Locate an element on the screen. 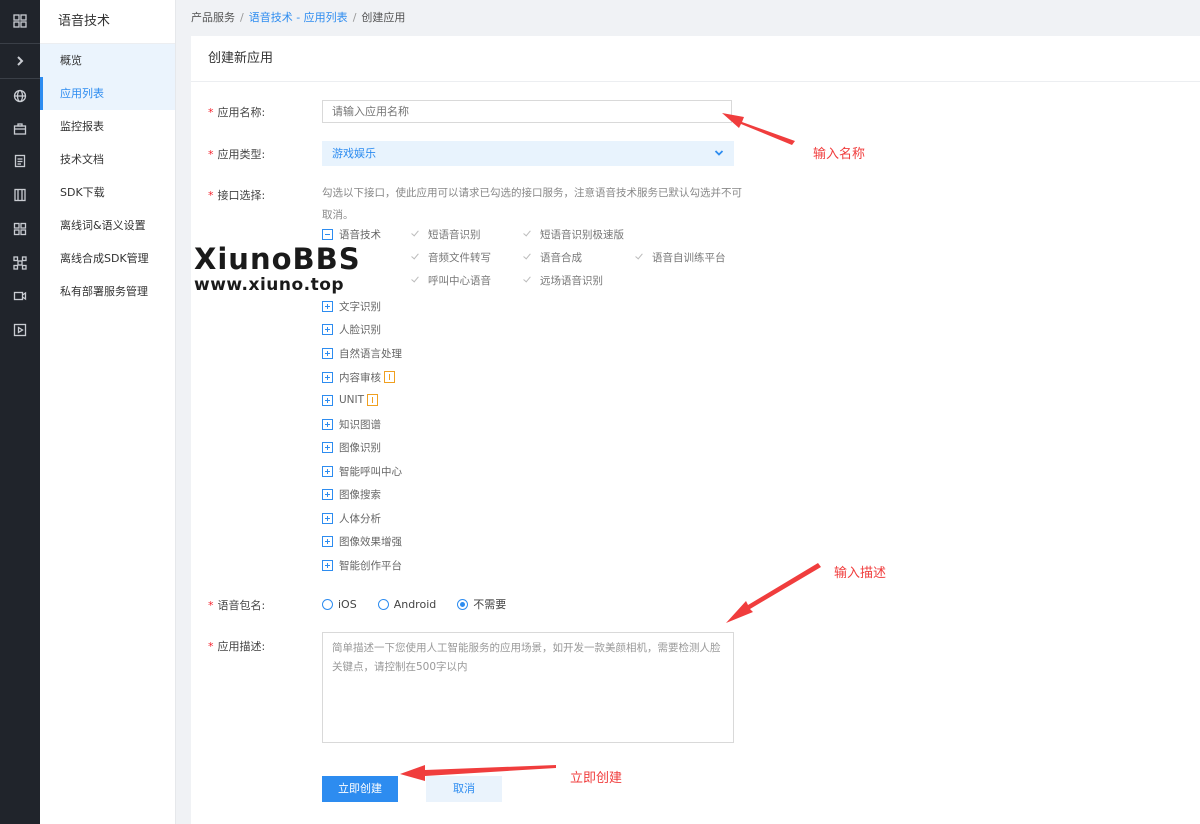  tree-node-label: 人脸识别 is located at coordinates (360, 329).